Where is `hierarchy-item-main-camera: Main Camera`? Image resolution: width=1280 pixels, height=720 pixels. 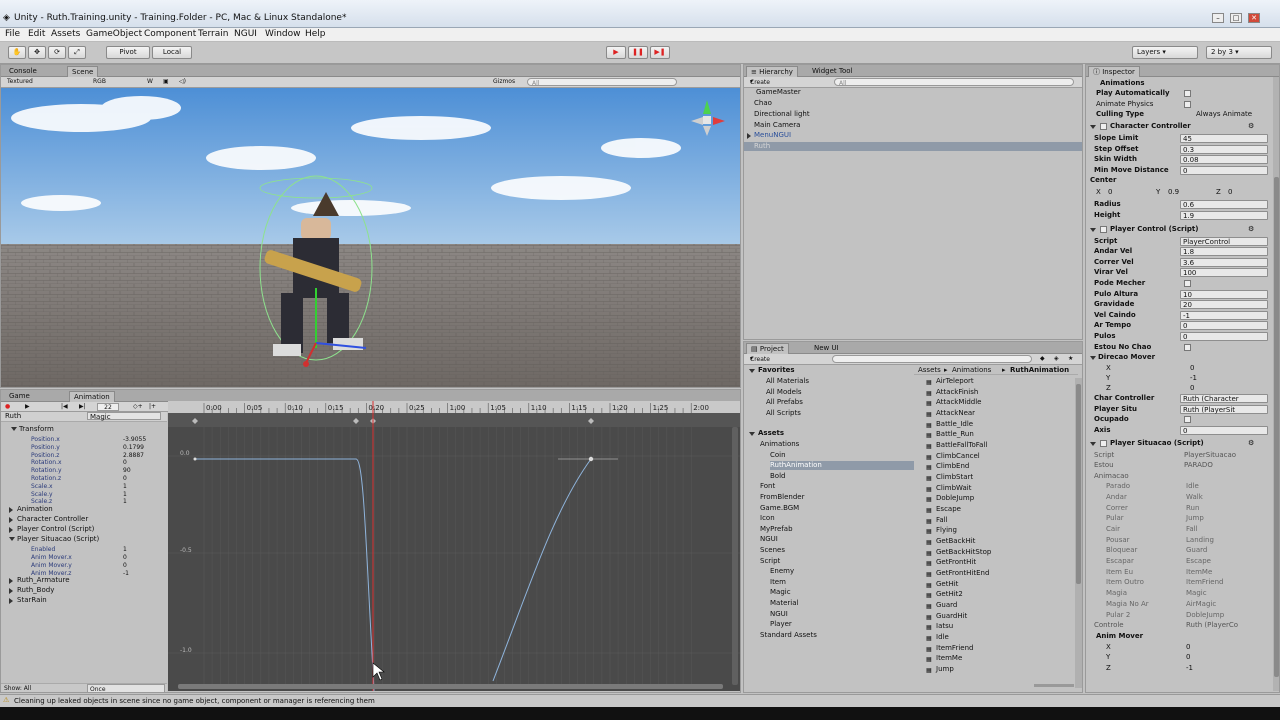
hierarchy-item-main-camera: Main Camera is located at coordinates (777, 125).